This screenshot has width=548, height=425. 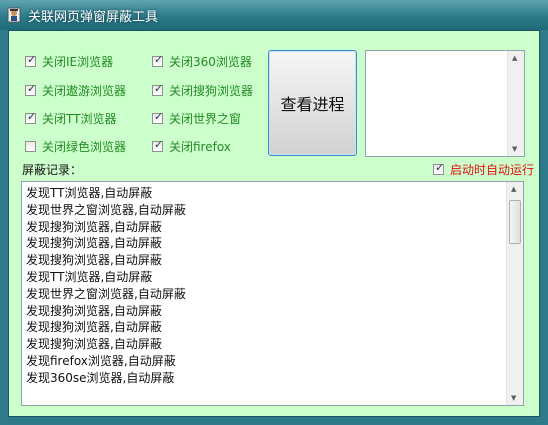 What do you see at coordinates (274, 15) in the screenshot?
I see `title-bar: 关联网页弹窗屏蔽工具` at bounding box center [274, 15].